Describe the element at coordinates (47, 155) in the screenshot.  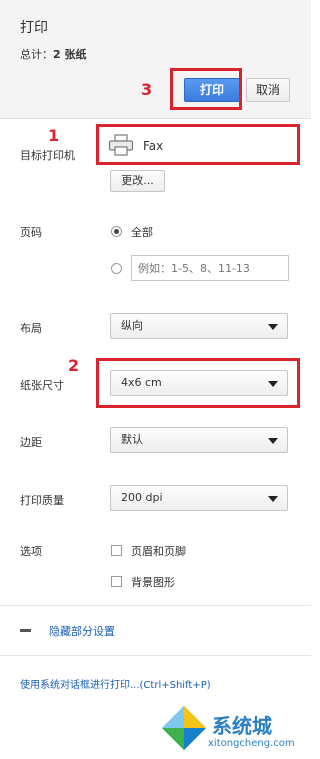
I see `destination-label: 目标打印机` at that location.